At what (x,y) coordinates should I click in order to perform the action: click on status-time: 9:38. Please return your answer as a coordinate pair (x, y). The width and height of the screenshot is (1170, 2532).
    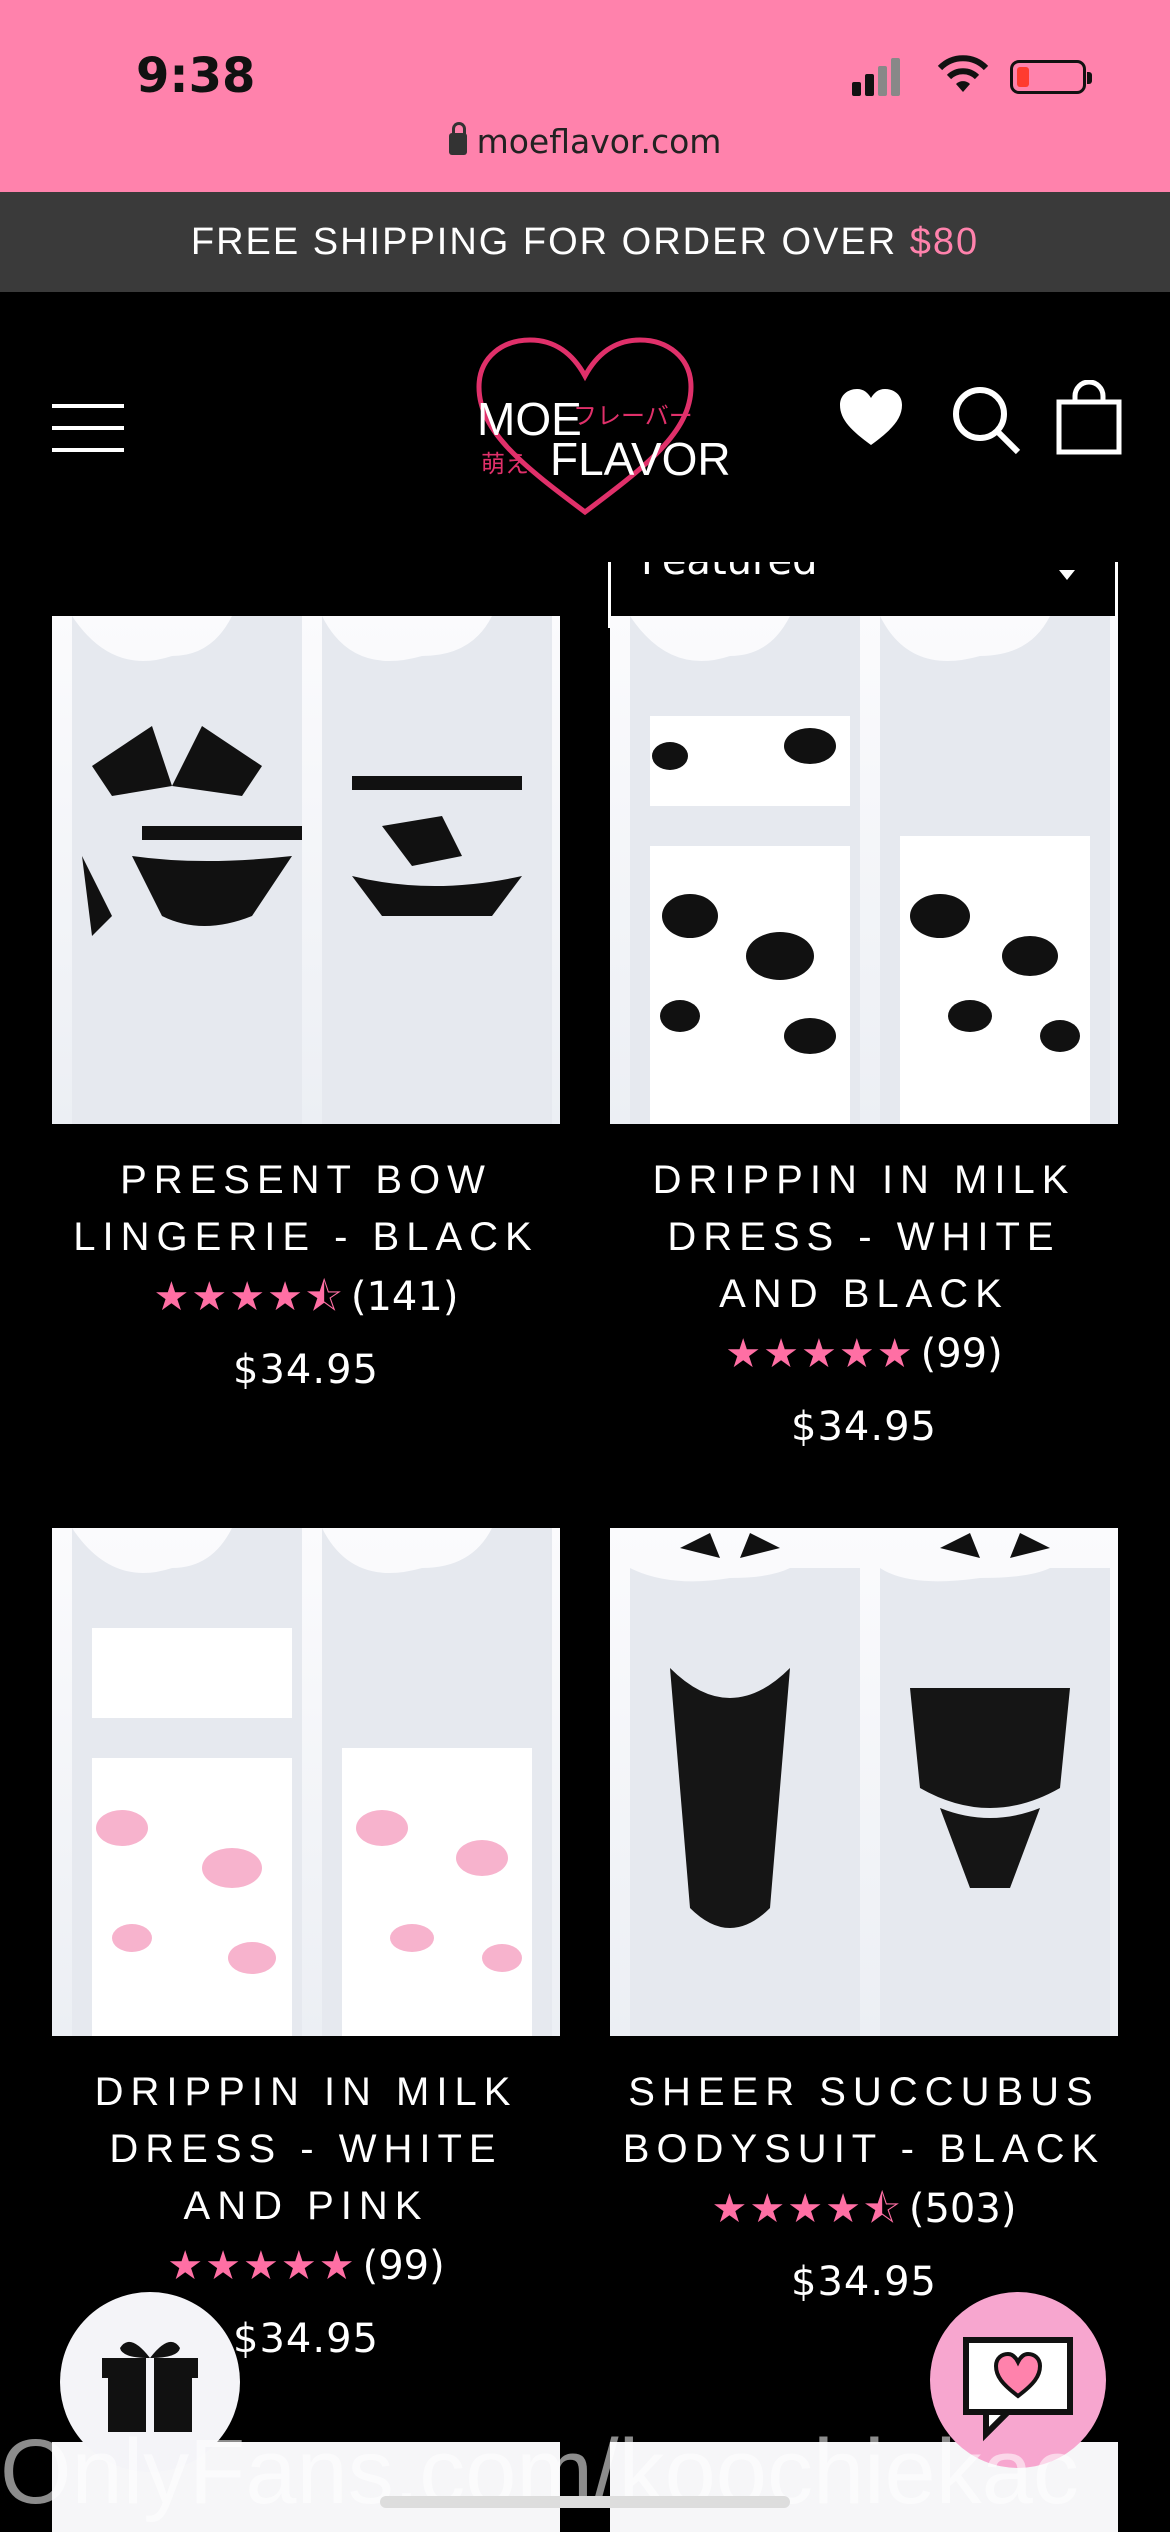
    Looking at the image, I should click on (196, 76).